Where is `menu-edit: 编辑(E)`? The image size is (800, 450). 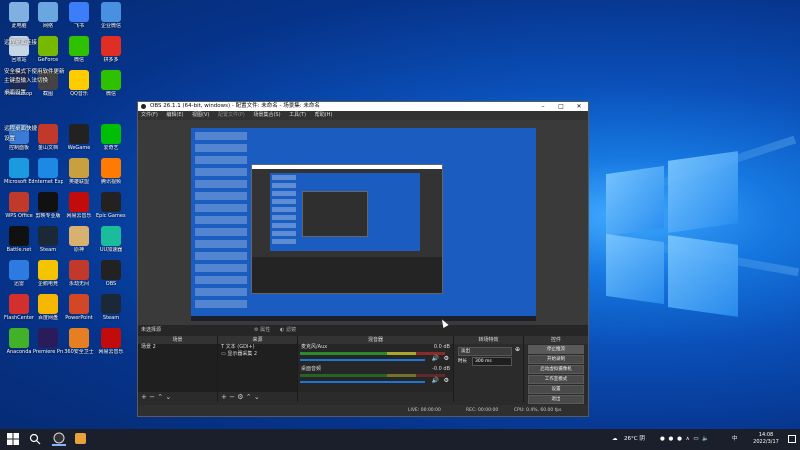 menu-edit: 编辑(E) is located at coordinates (174, 115).